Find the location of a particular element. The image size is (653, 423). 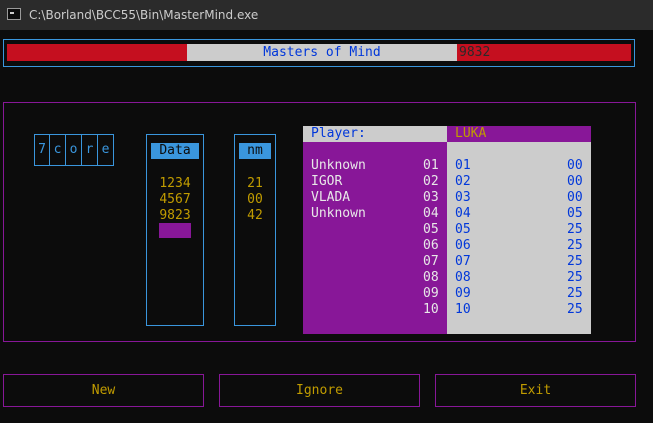

score-index: 01 is located at coordinates (463, 165).